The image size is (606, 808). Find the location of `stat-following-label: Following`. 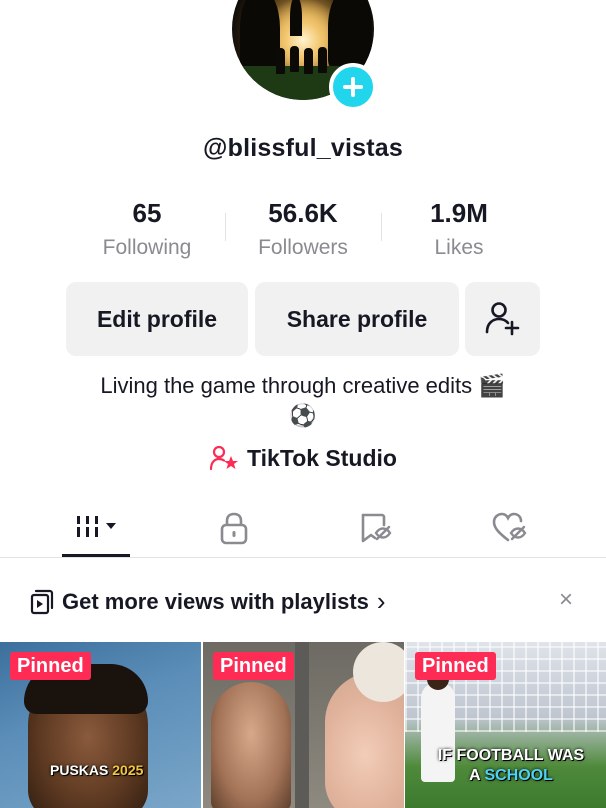

stat-following-label: Following is located at coordinates (147, 247).